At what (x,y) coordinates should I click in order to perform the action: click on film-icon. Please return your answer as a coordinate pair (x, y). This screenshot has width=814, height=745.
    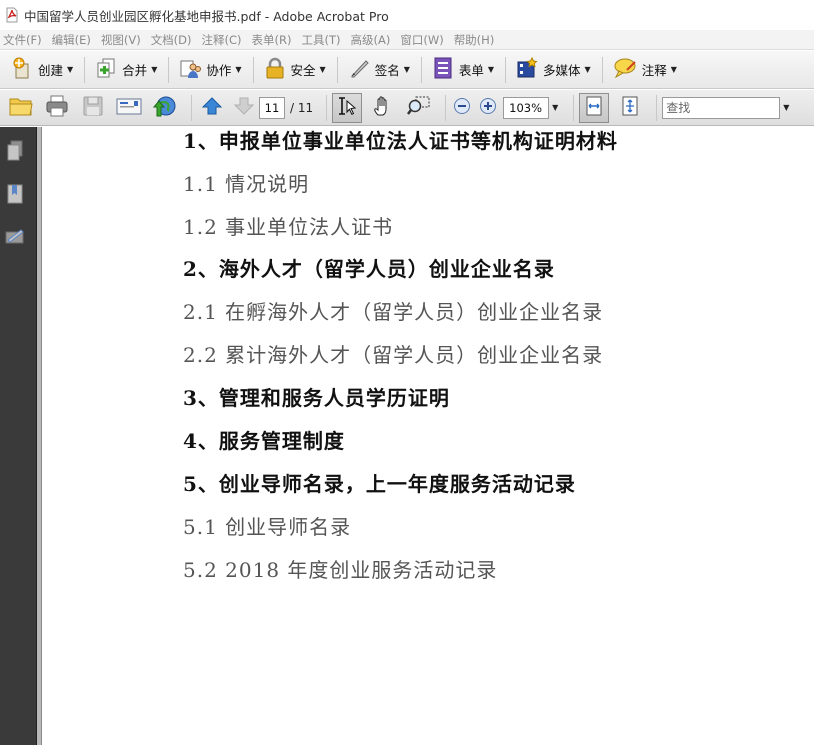
    Looking at the image, I should click on (527, 69).